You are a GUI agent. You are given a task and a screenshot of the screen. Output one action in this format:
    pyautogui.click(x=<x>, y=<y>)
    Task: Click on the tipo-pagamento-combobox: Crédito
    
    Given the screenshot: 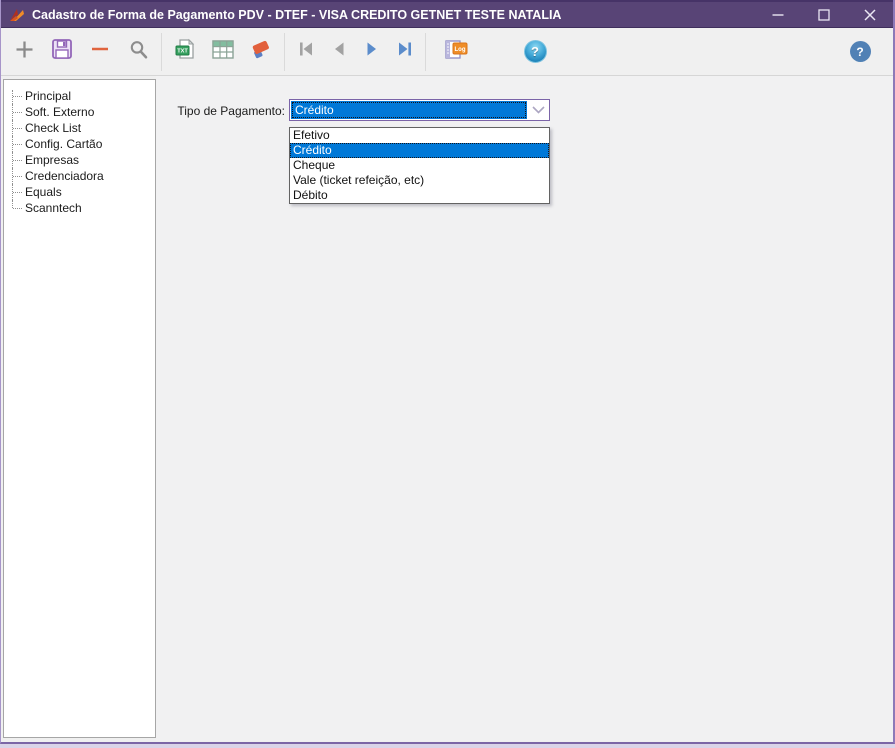 What is the action you would take?
    pyautogui.click(x=419, y=110)
    